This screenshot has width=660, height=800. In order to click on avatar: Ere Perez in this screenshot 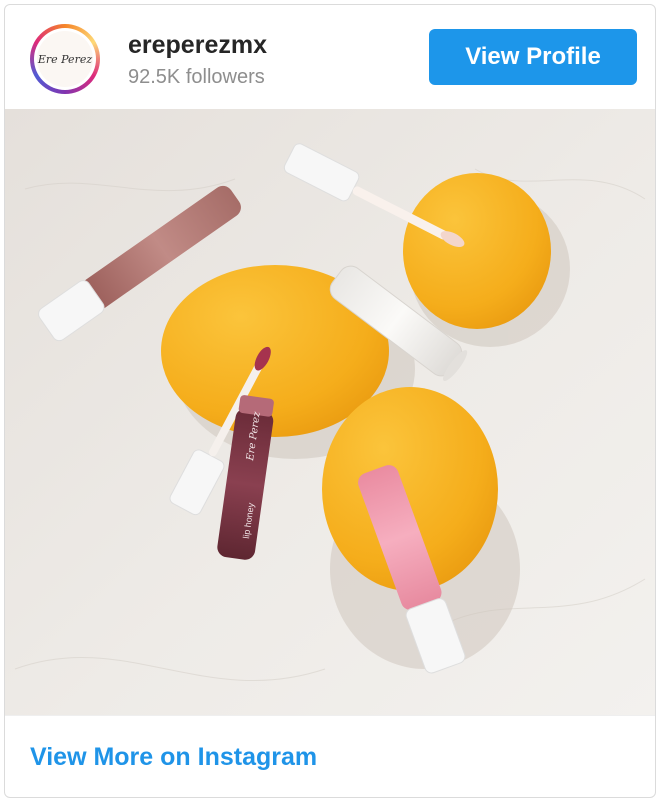, I will do `click(65, 59)`.